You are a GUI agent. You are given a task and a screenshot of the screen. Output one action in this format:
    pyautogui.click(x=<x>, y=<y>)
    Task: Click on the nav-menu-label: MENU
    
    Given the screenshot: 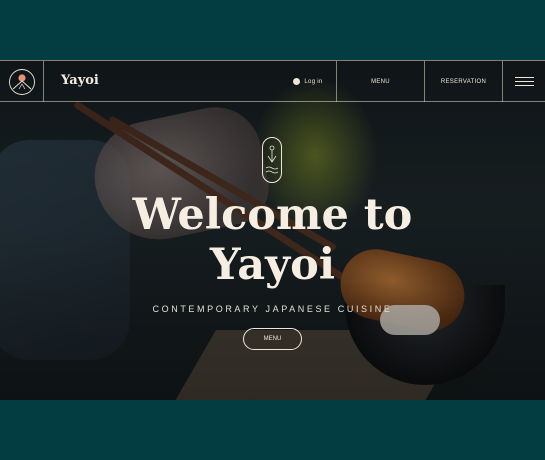 What is the action you would take?
    pyautogui.click(x=380, y=81)
    